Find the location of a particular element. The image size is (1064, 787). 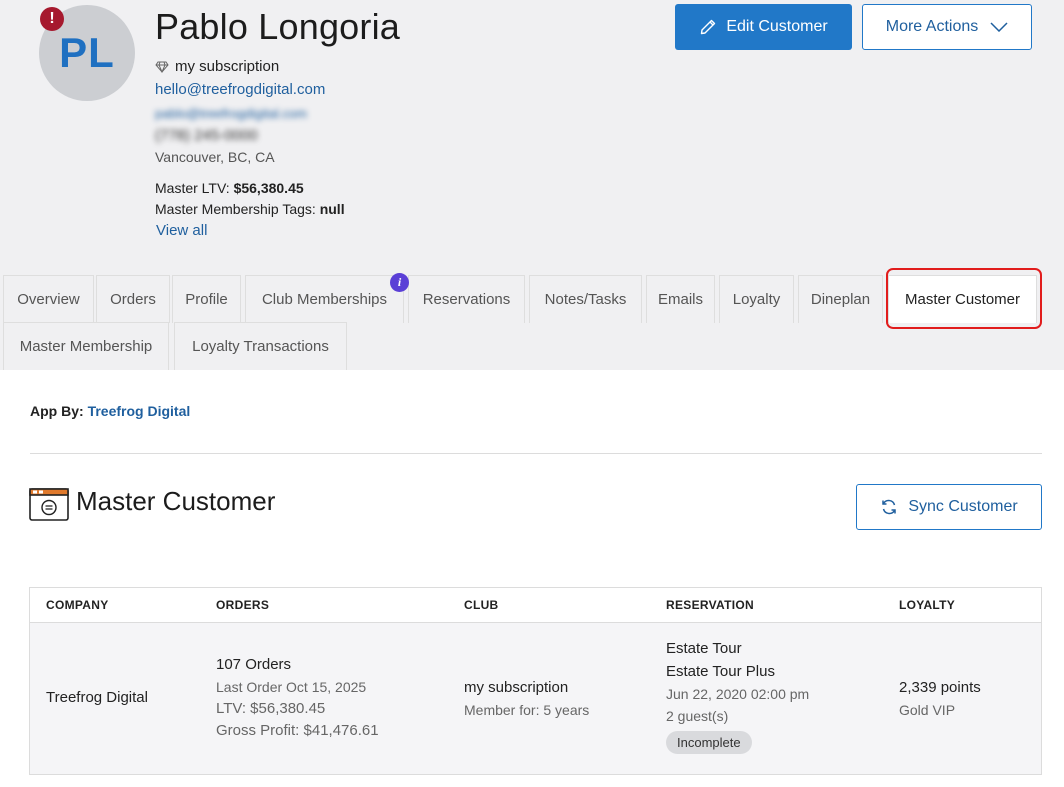

last-order: Last Order Oct 15, 2025 is located at coordinates (291, 687).